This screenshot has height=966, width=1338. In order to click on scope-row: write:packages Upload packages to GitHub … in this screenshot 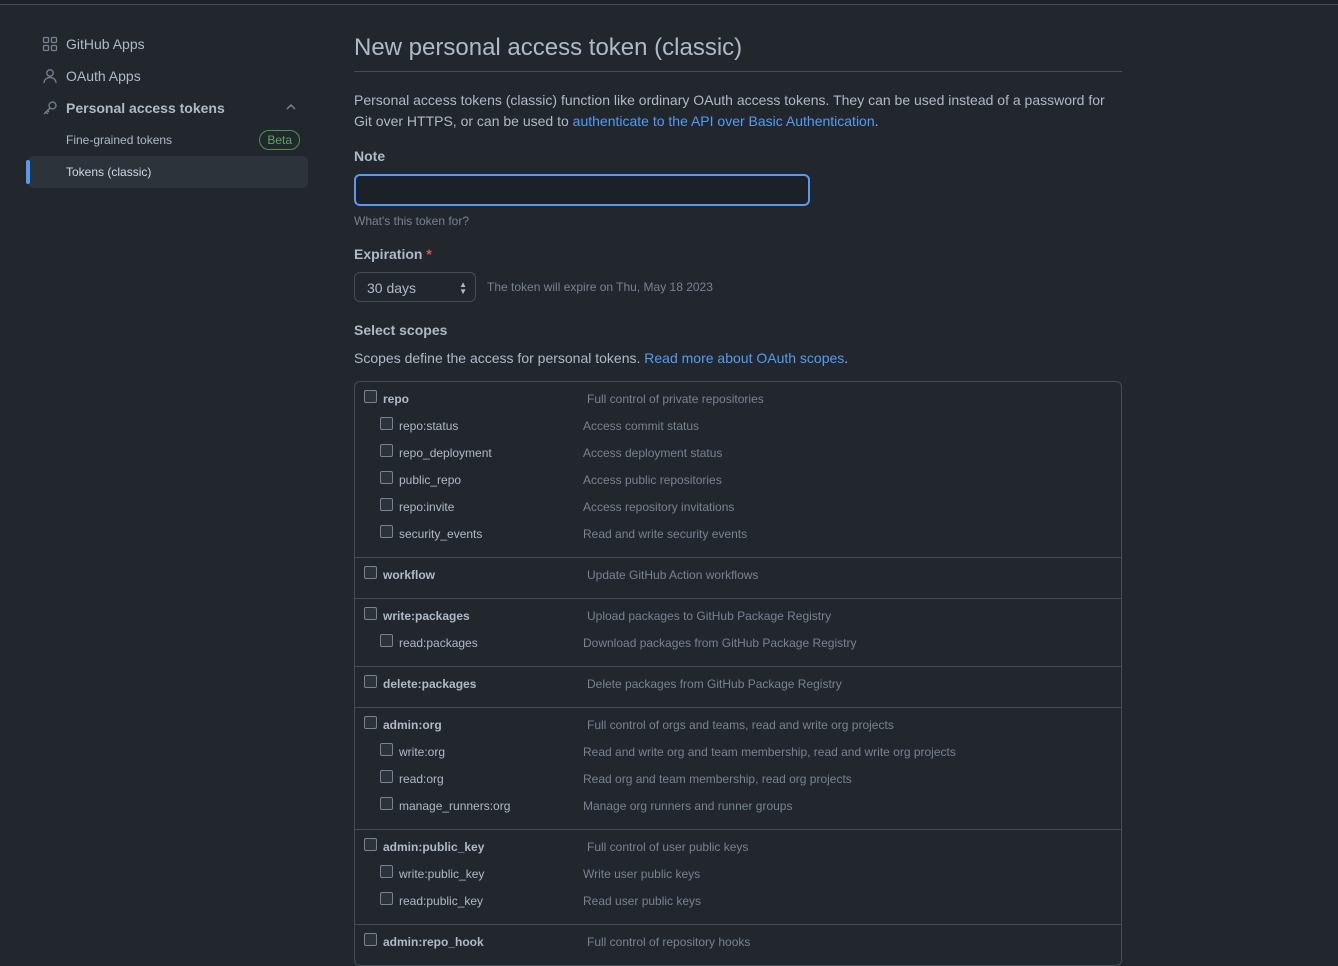, I will do `click(738, 620)`.